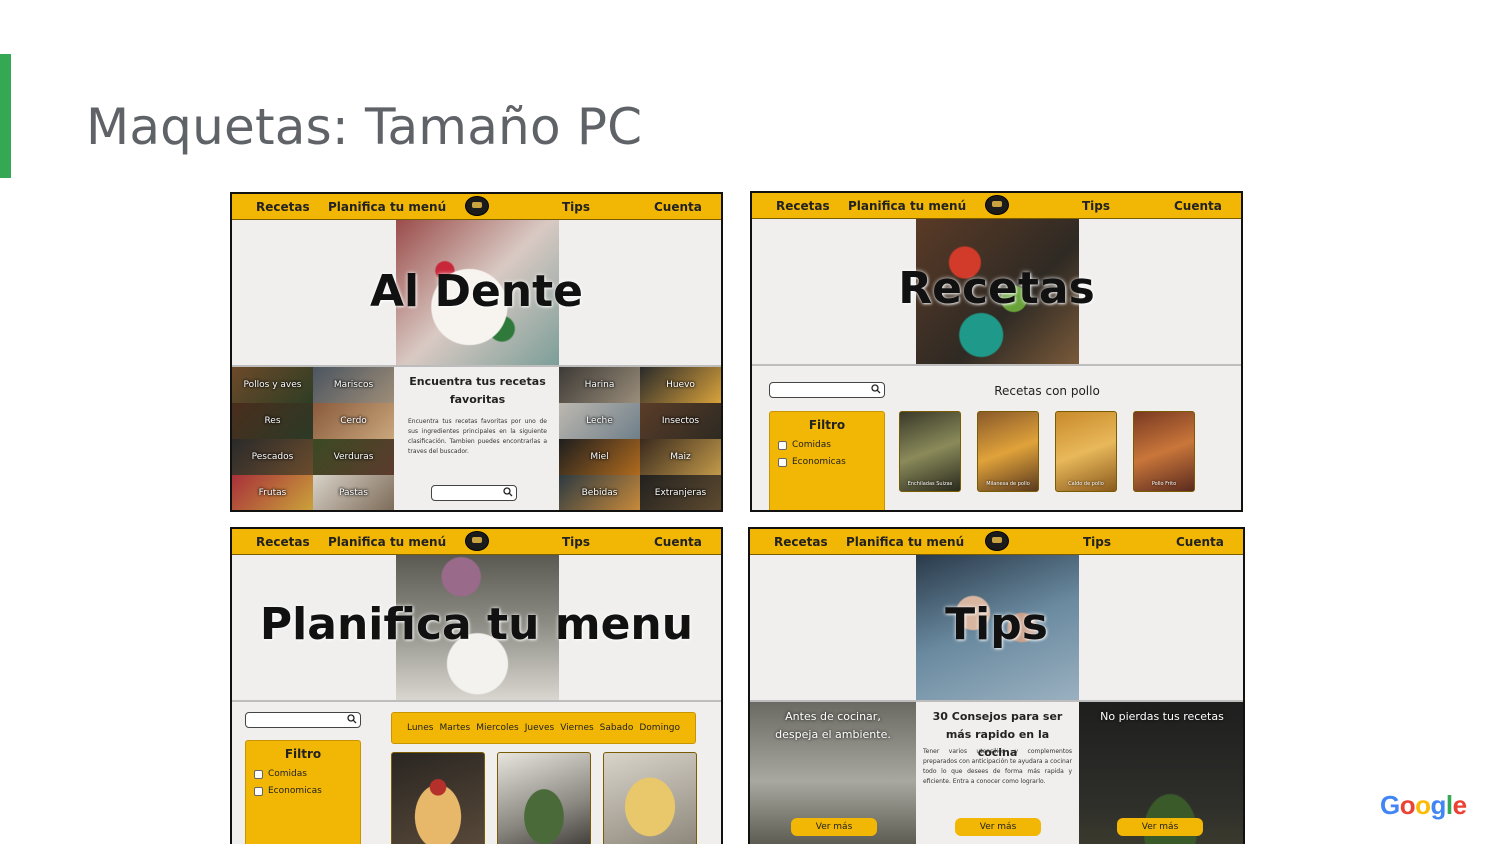 The width and height of the screenshot is (1500, 844). What do you see at coordinates (1086, 451) in the screenshot?
I see `recipe-card: Caldo de pollo` at bounding box center [1086, 451].